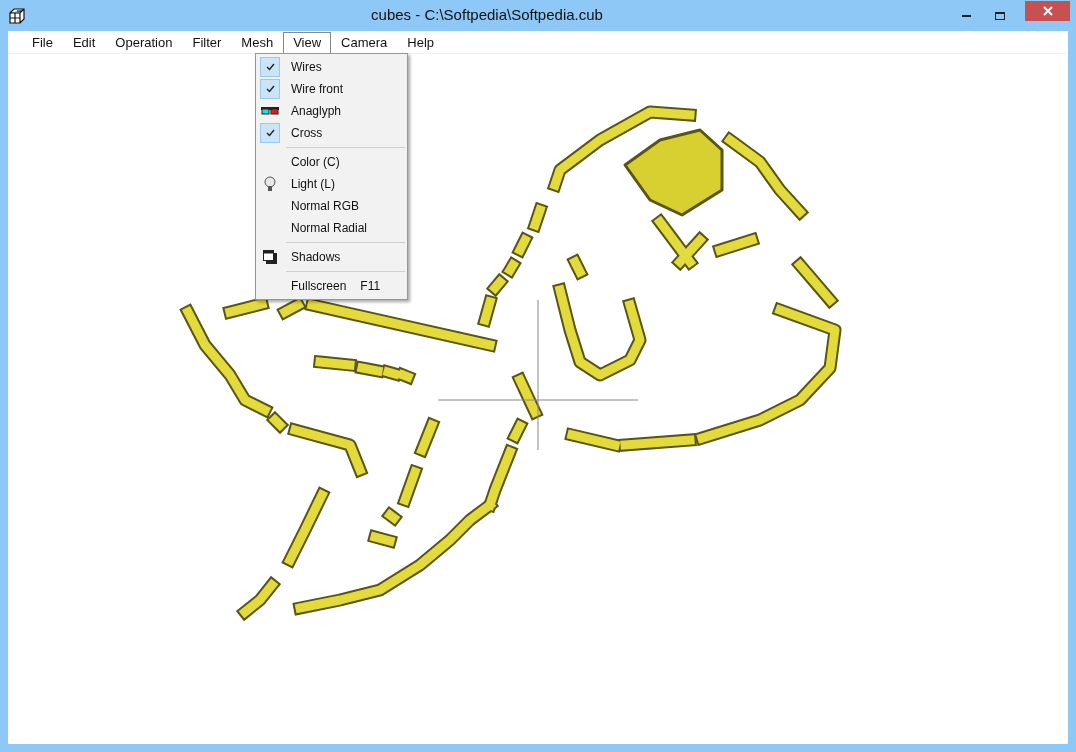 The image size is (1076, 752). I want to click on menu-entry: Normal RGB, so click(331, 206).